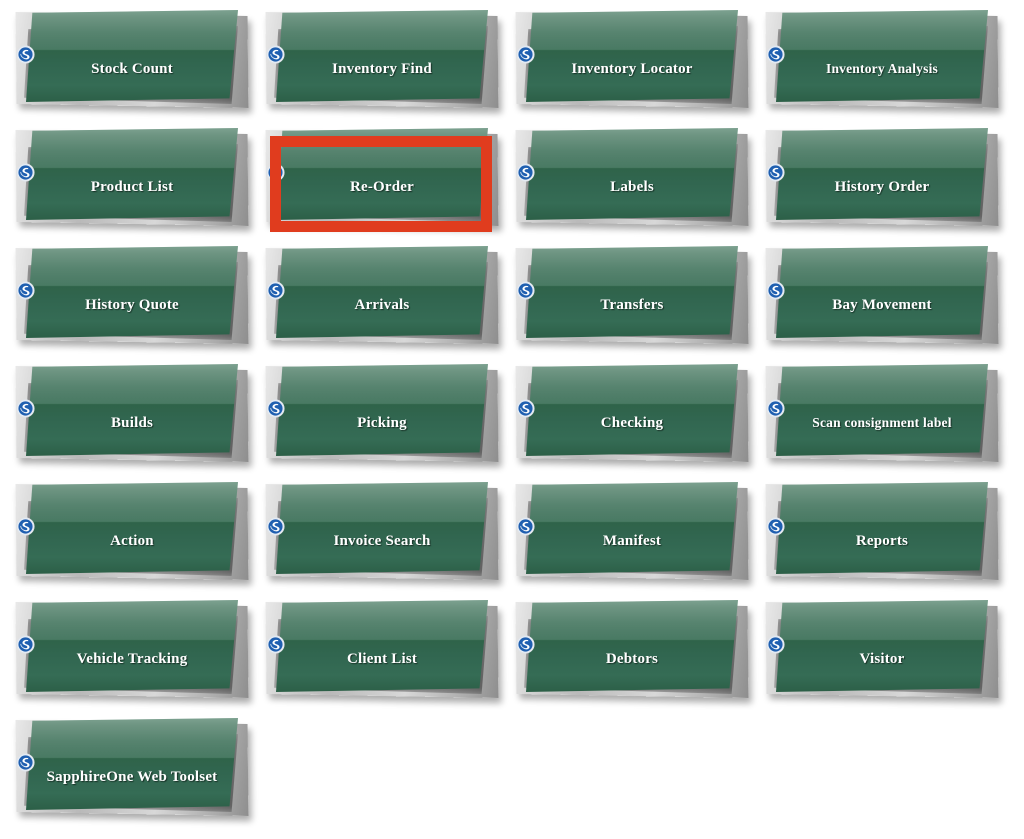  I want to click on menu-tile: Picking, so click(381, 415).